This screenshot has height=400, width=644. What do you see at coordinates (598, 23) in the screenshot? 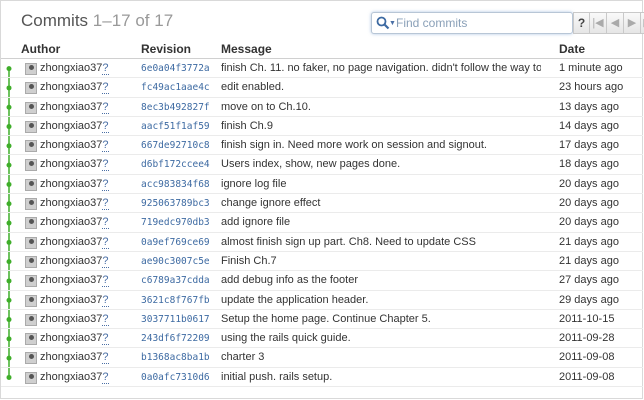
I see `first-page-button: |◀` at bounding box center [598, 23].